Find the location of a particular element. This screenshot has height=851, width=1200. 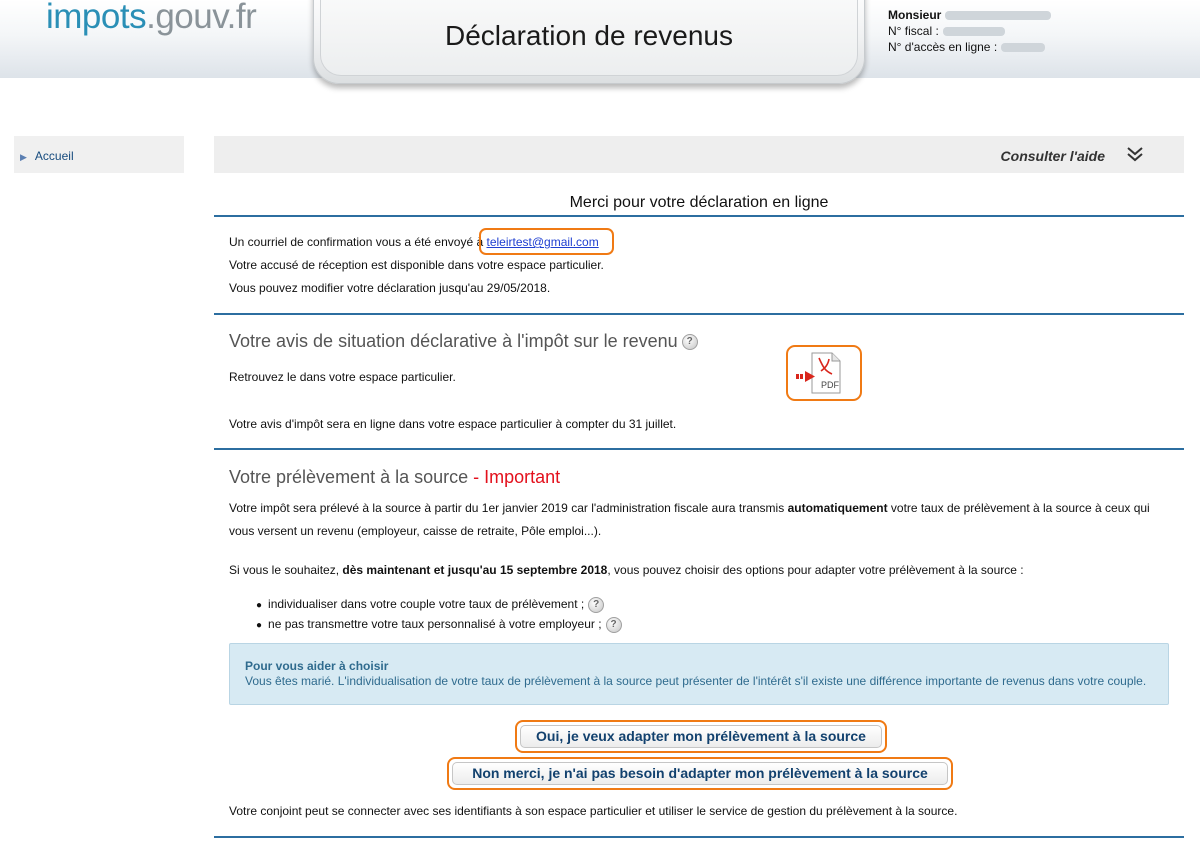

triangle-right-icon: ▶ is located at coordinates (23, 157).